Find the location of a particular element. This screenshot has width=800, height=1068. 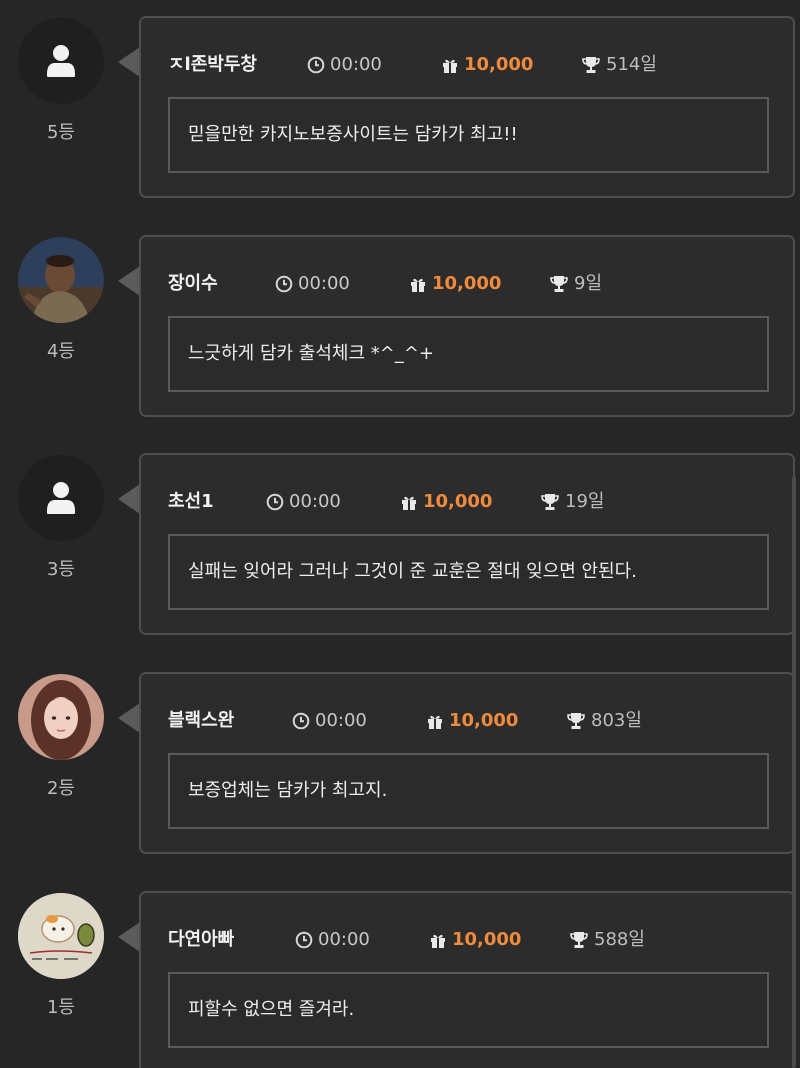

comment-card: 다연아빠 00:00 10,000 588일 피할수 없으면 즐겨라. is located at coordinates (467, 979).